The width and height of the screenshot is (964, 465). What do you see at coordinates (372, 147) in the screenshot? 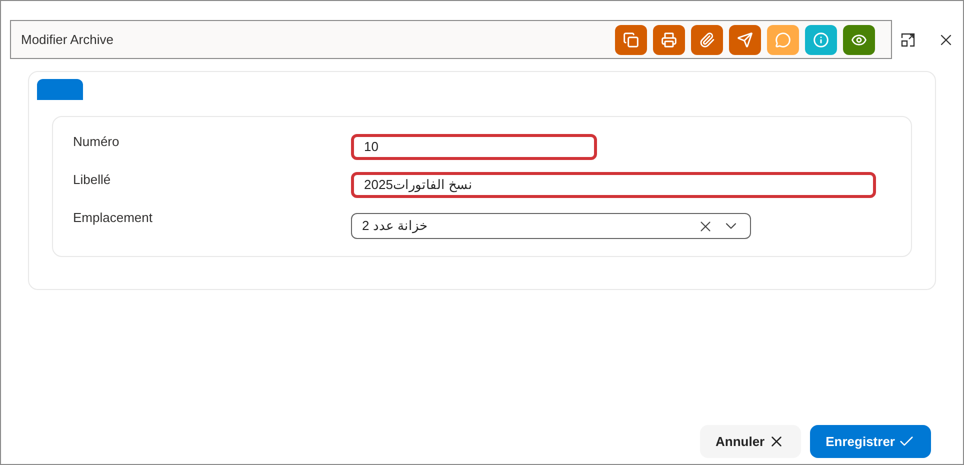
I see `field-value: 10` at bounding box center [372, 147].